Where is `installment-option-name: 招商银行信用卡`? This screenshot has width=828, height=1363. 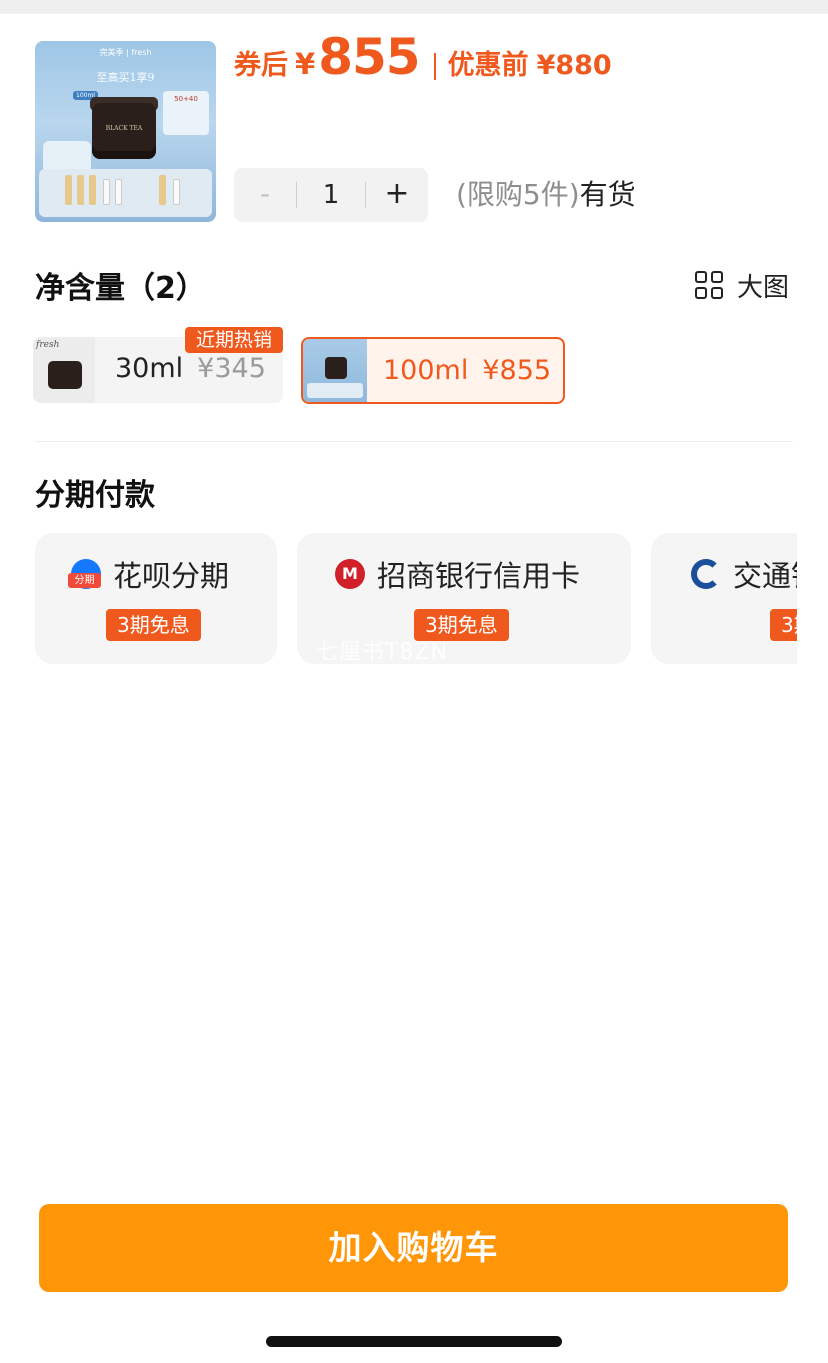 installment-option-name: 招商银行信用卡 is located at coordinates (479, 576).